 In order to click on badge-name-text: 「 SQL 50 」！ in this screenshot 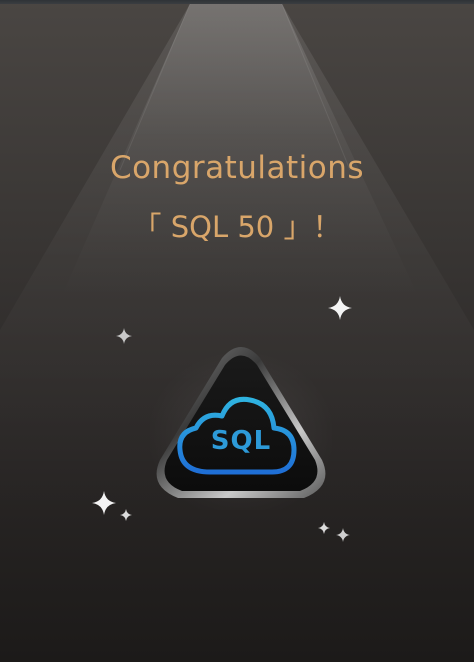, I will do `click(237, 227)`.